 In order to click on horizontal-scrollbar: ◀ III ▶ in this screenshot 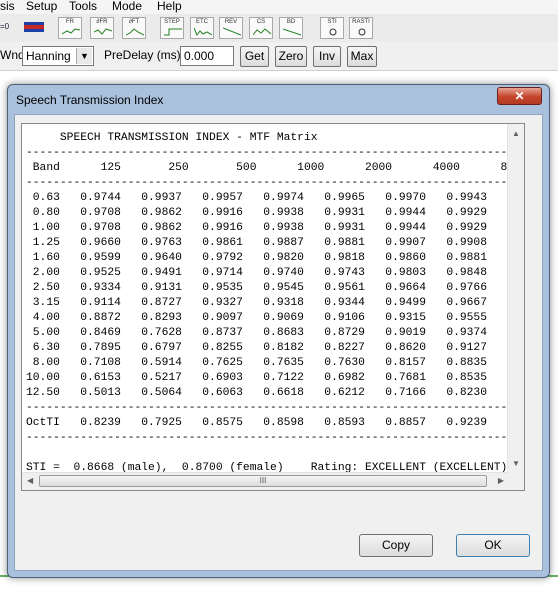, I will do `click(265, 481)`.